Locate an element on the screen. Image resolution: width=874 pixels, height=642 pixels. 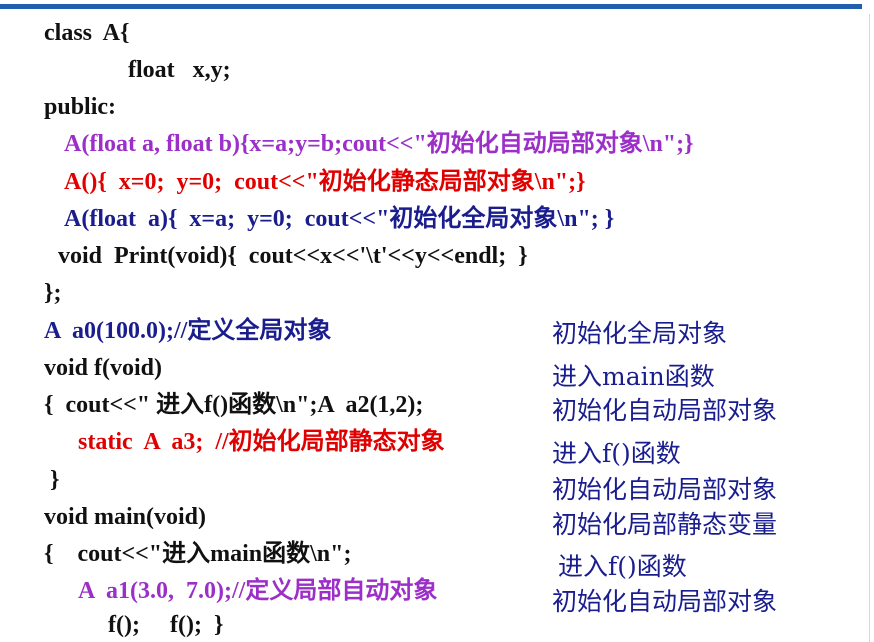
output-line-3: 初始化自动局部对象 is located at coordinates (665, 410).